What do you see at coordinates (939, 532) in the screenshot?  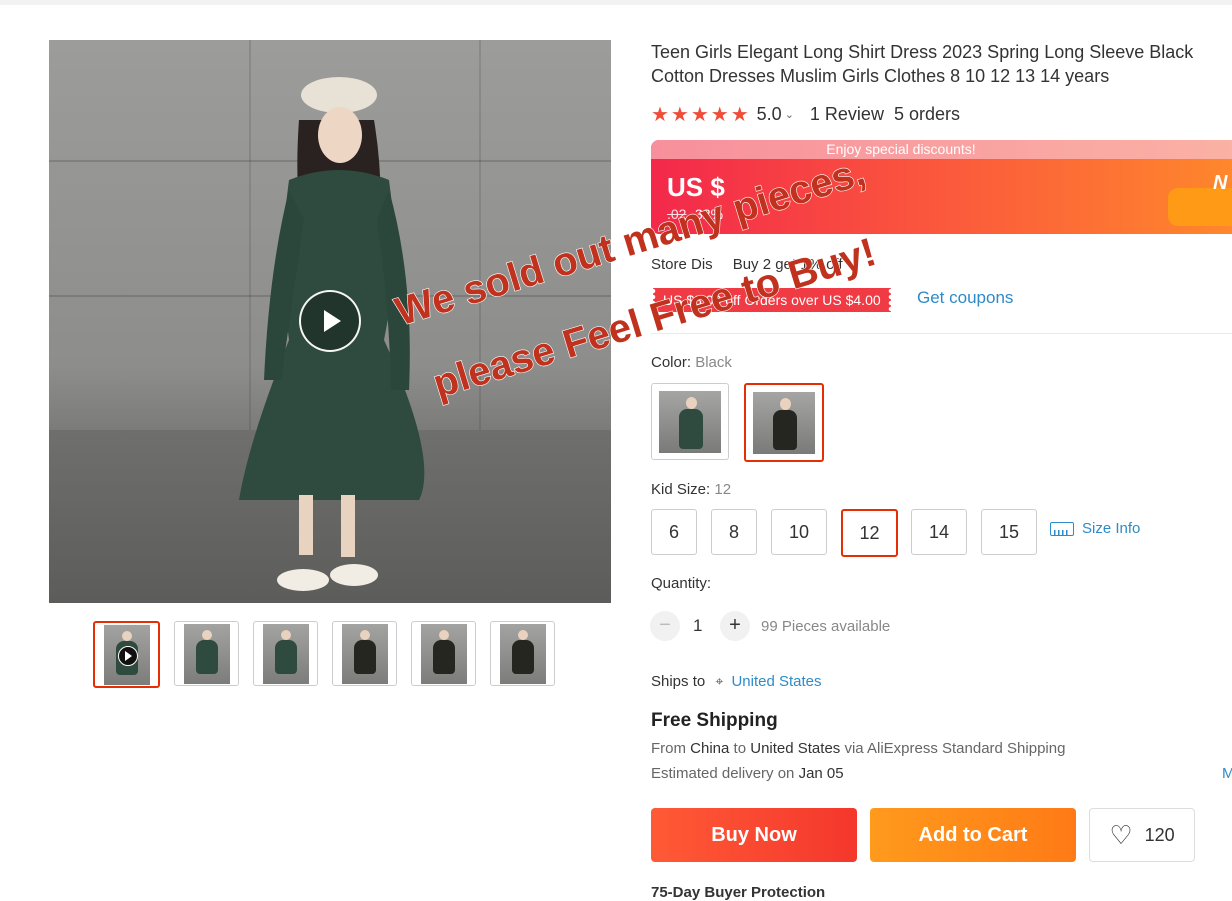 I see `size-option: 14` at bounding box center [939, 532].